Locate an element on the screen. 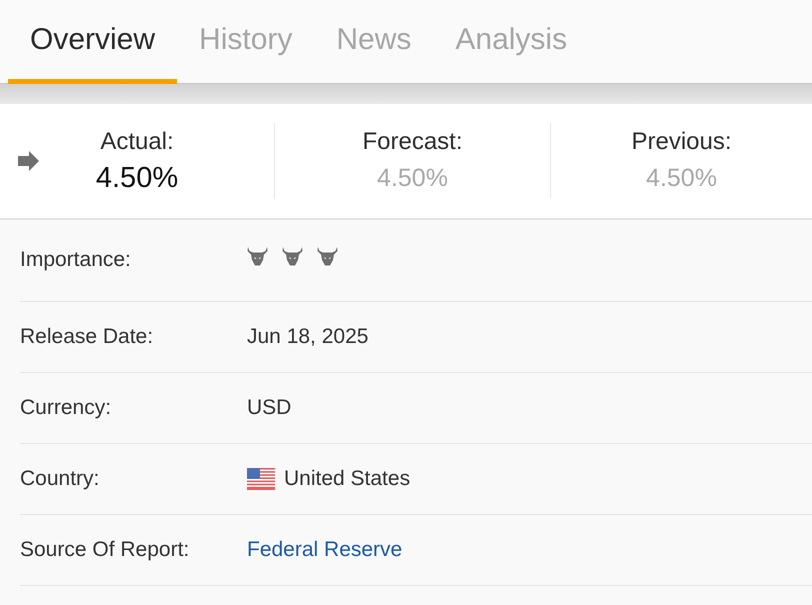 Image resolution: width=812 pixels, height=605 pixels. summary-label: Forecast: is located at coordinates (412, 142).